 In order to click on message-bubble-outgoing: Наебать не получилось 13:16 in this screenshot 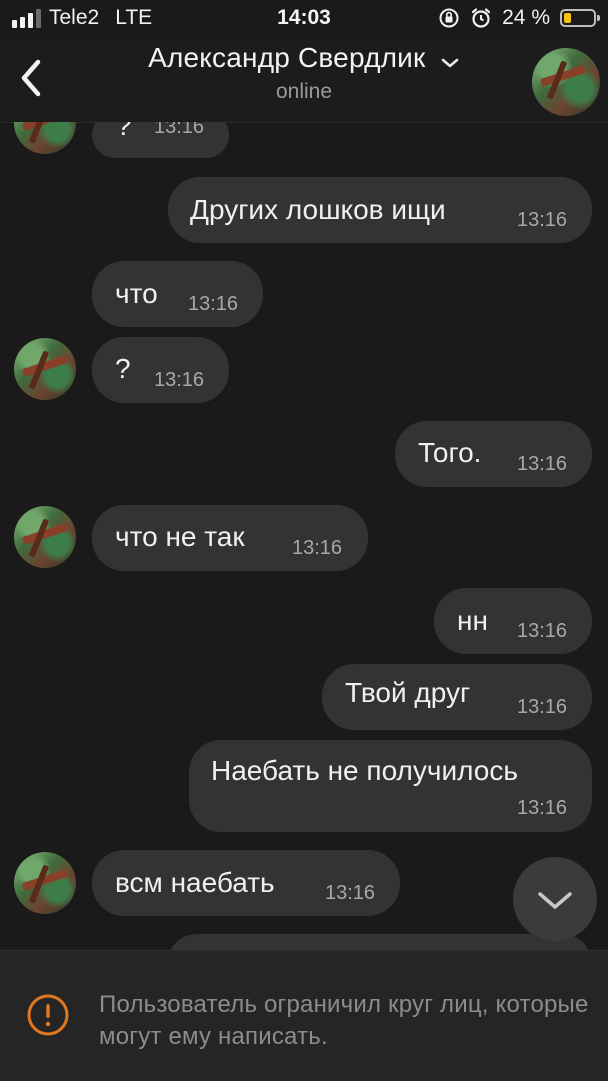, I will do `click(390, 786)`.